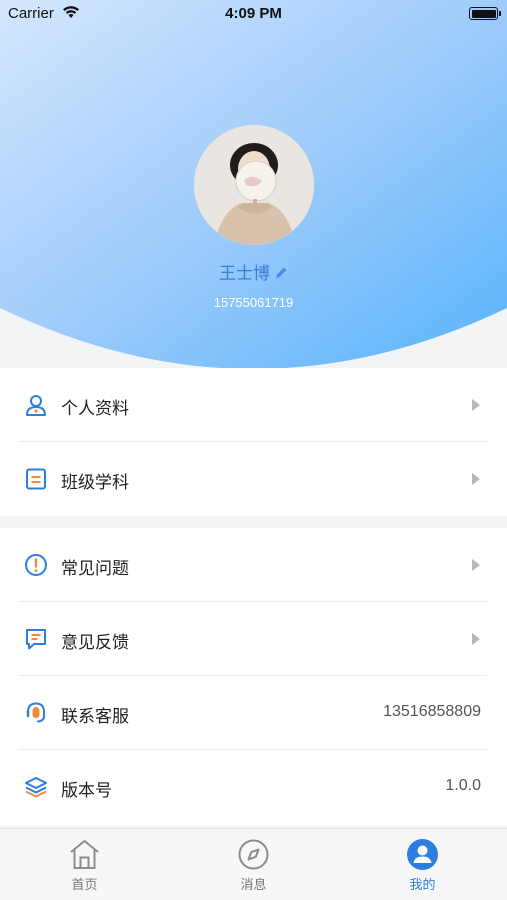 This screenshot has width=507, height=900. Describe the element at coordinates (253, 885) in the screenshot. I see `tab-label: 消息` at that location.